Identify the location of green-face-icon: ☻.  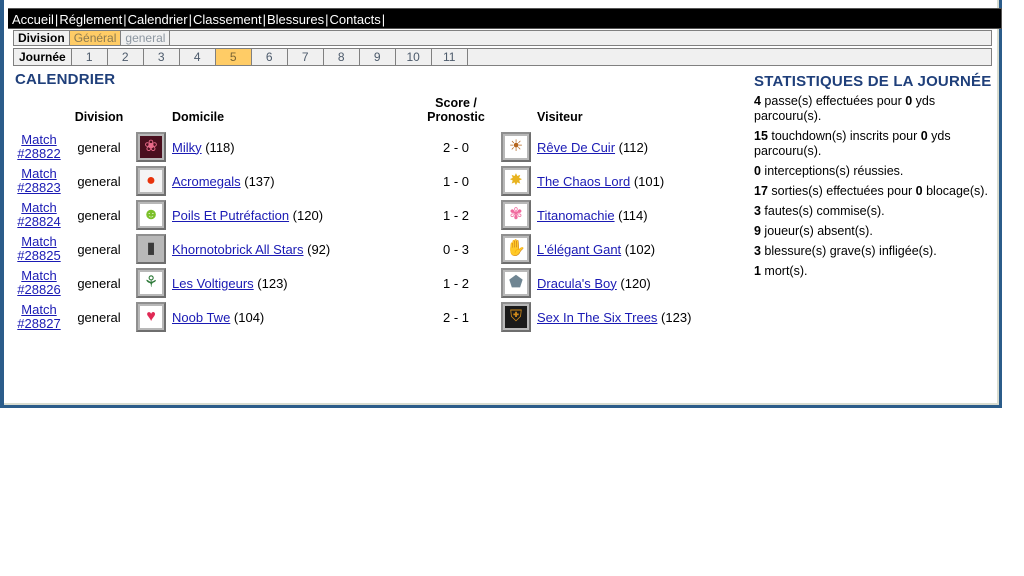
(151, 215).